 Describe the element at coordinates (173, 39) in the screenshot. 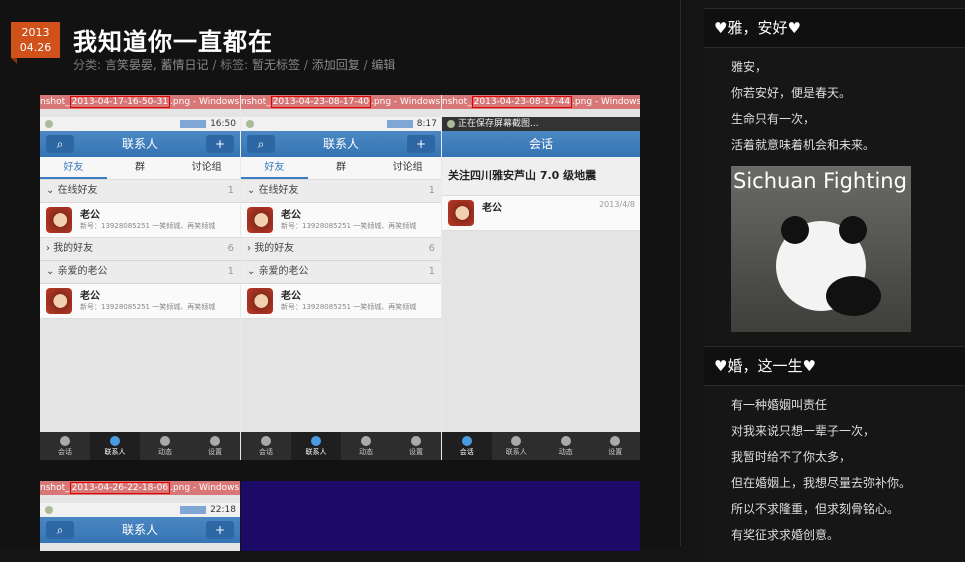

I see `post-title: 我知道你一直都在` at that location.